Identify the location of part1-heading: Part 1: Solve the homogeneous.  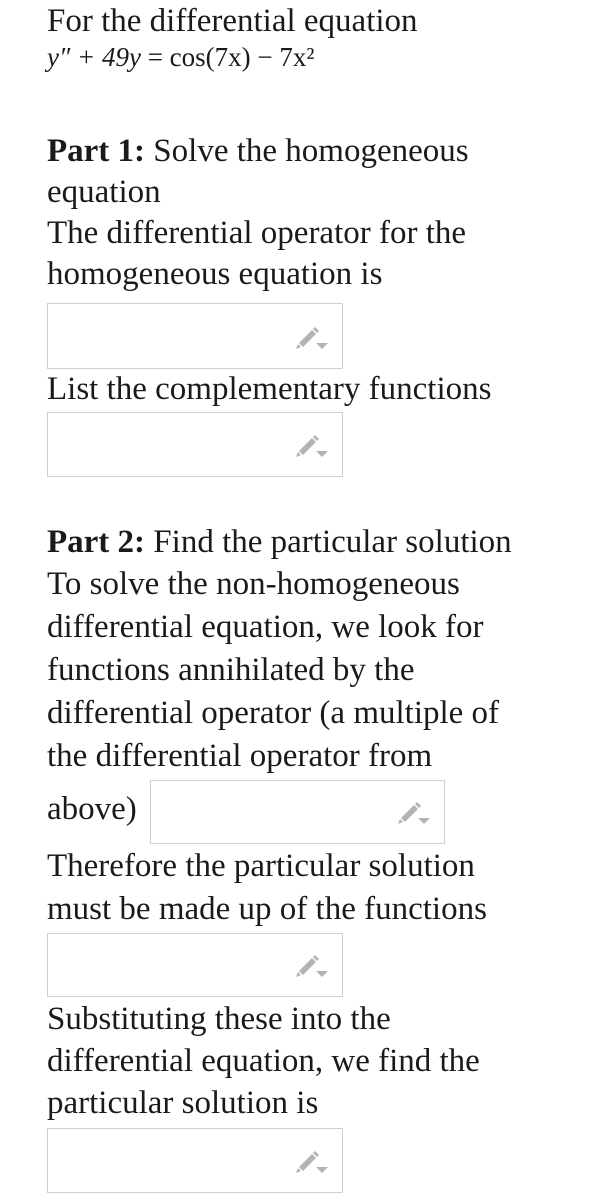
(258, 151).